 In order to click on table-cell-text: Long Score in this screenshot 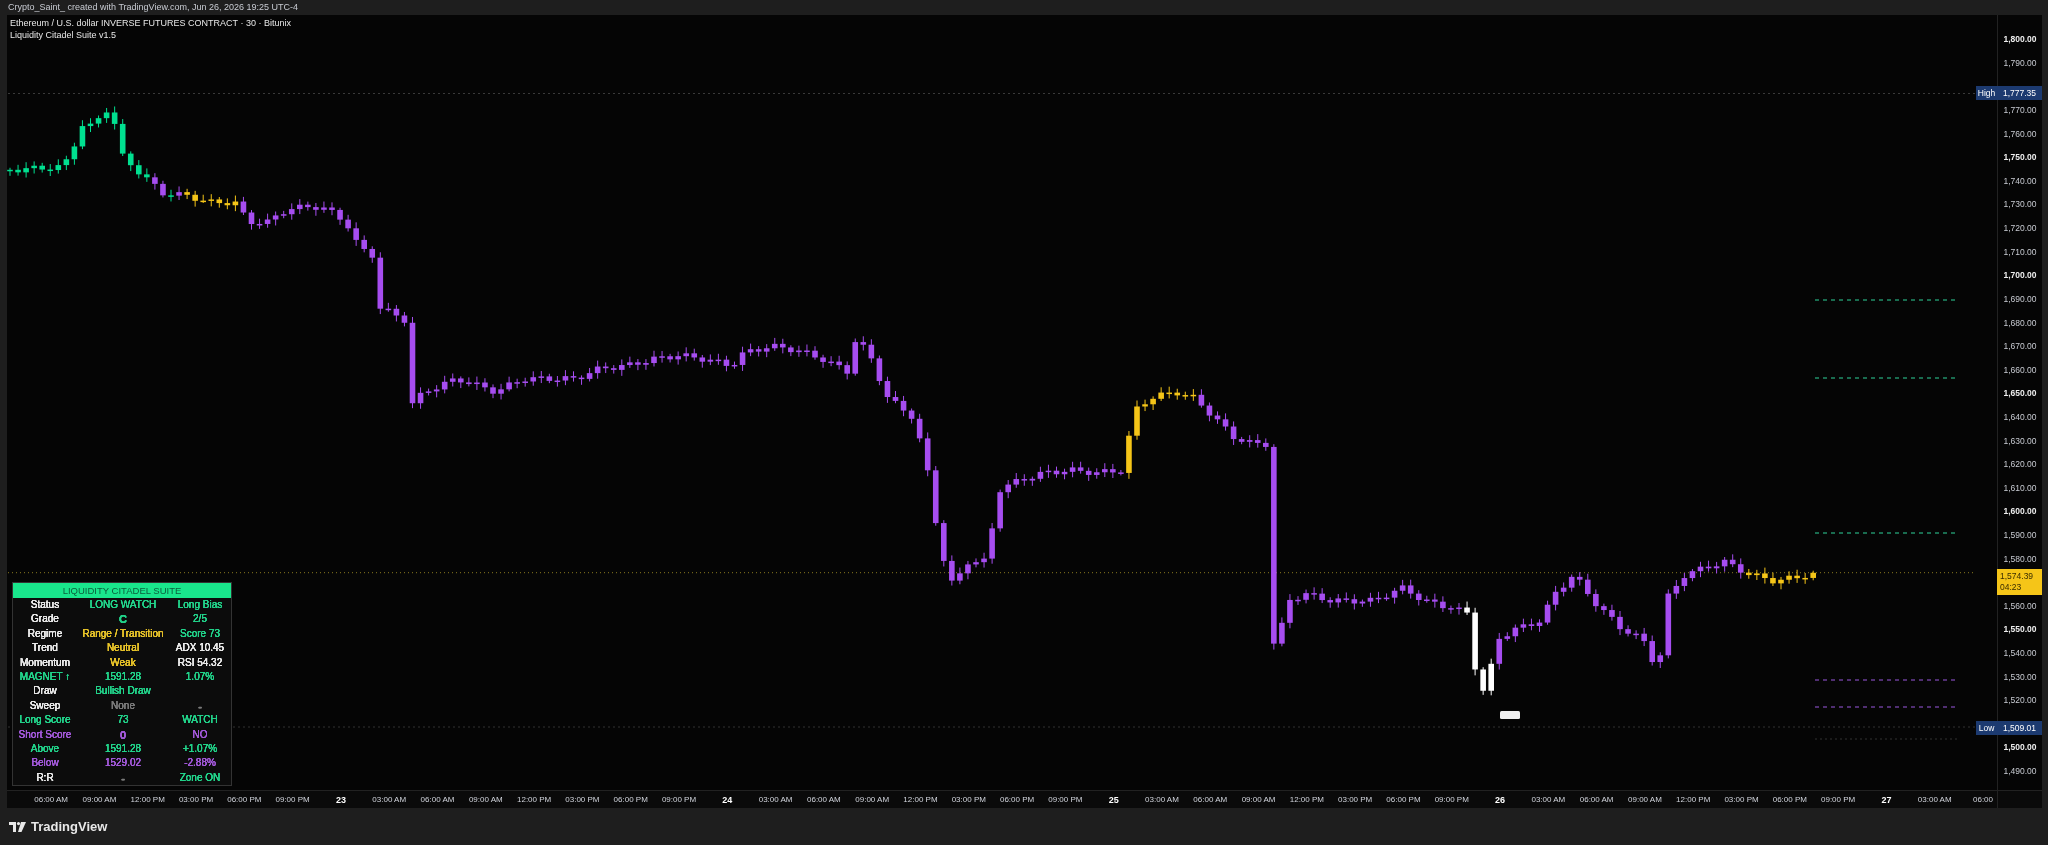, I will do `click(45, 720)`.